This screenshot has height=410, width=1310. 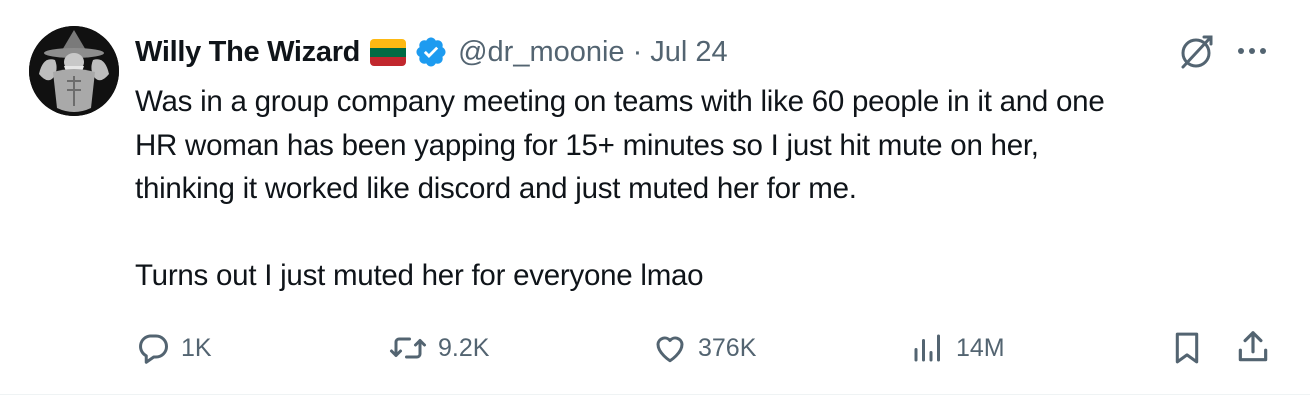 What do you see at coordinates (408, 348) in the screenshot?
I see `retweet-icon` at bounding box center [408, 348].